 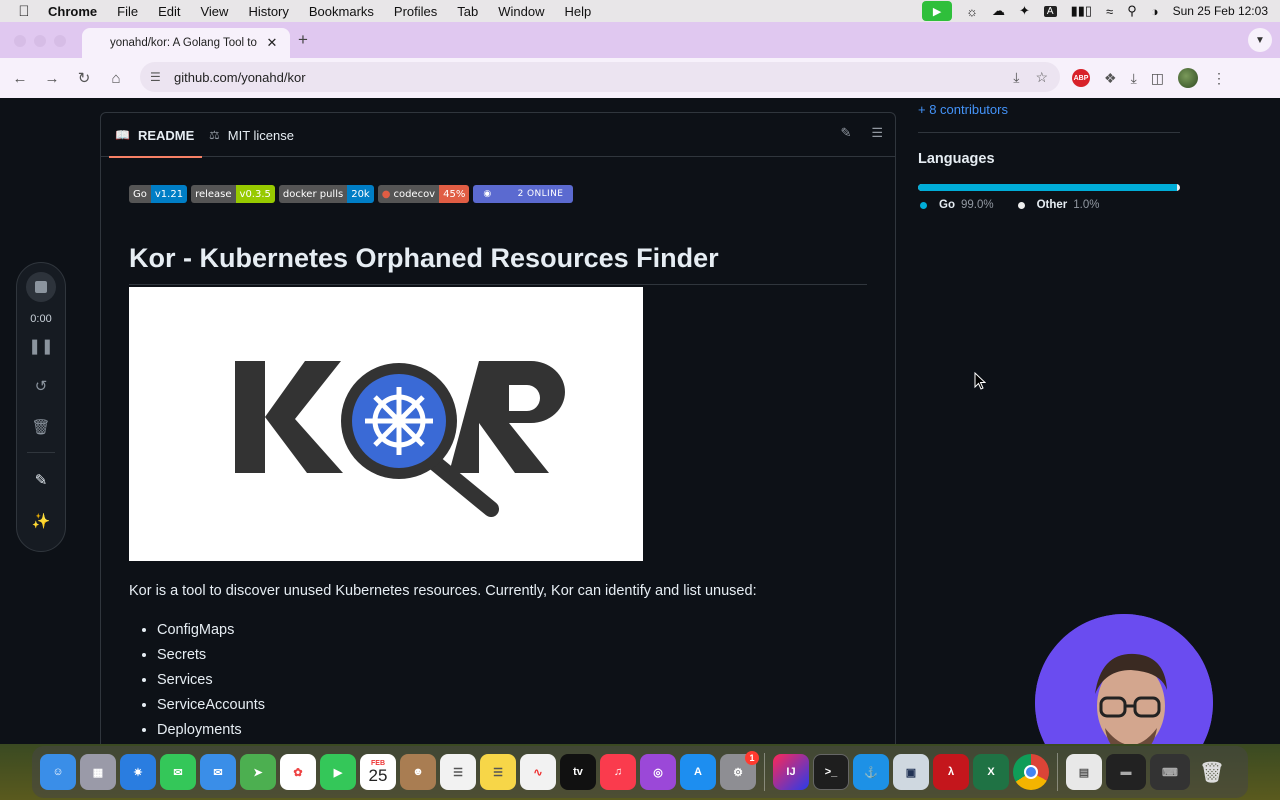 I want to click on keyboard-viewer-icon: ⌨, so click(x=1170, y=772).